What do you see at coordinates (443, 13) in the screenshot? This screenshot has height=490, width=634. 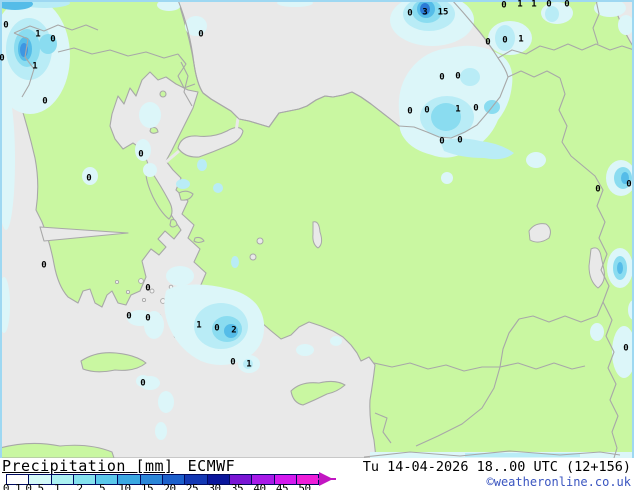 I see `precip-value-label: 15` at bounding box center [443, 13].